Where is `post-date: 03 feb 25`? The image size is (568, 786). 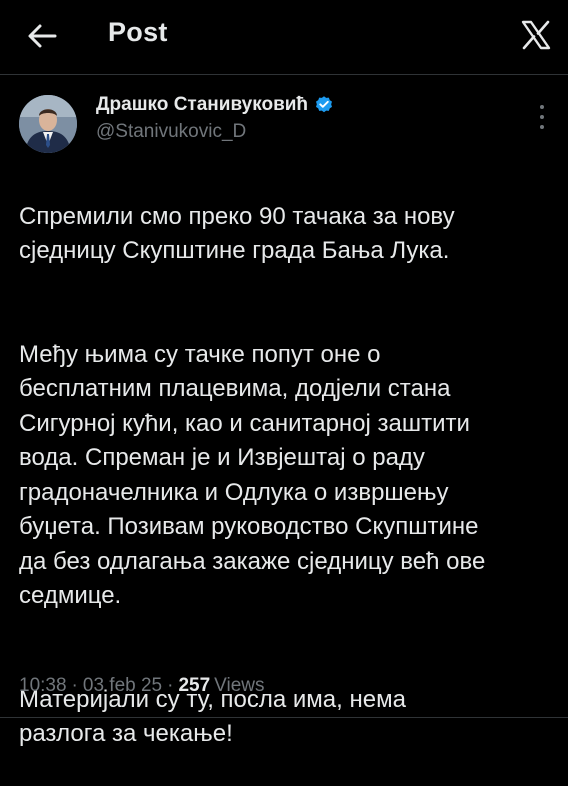
post-date: 03 feb 25 is located at coordinates (122, 686).